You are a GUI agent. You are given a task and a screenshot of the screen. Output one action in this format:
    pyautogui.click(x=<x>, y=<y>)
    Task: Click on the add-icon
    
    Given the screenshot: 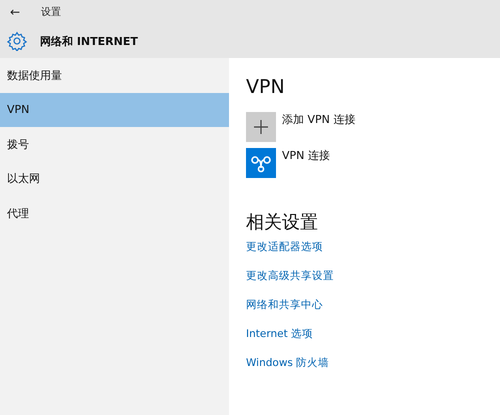 What is the action you would take?
    pyautogui.click(x=261, y=127)
    